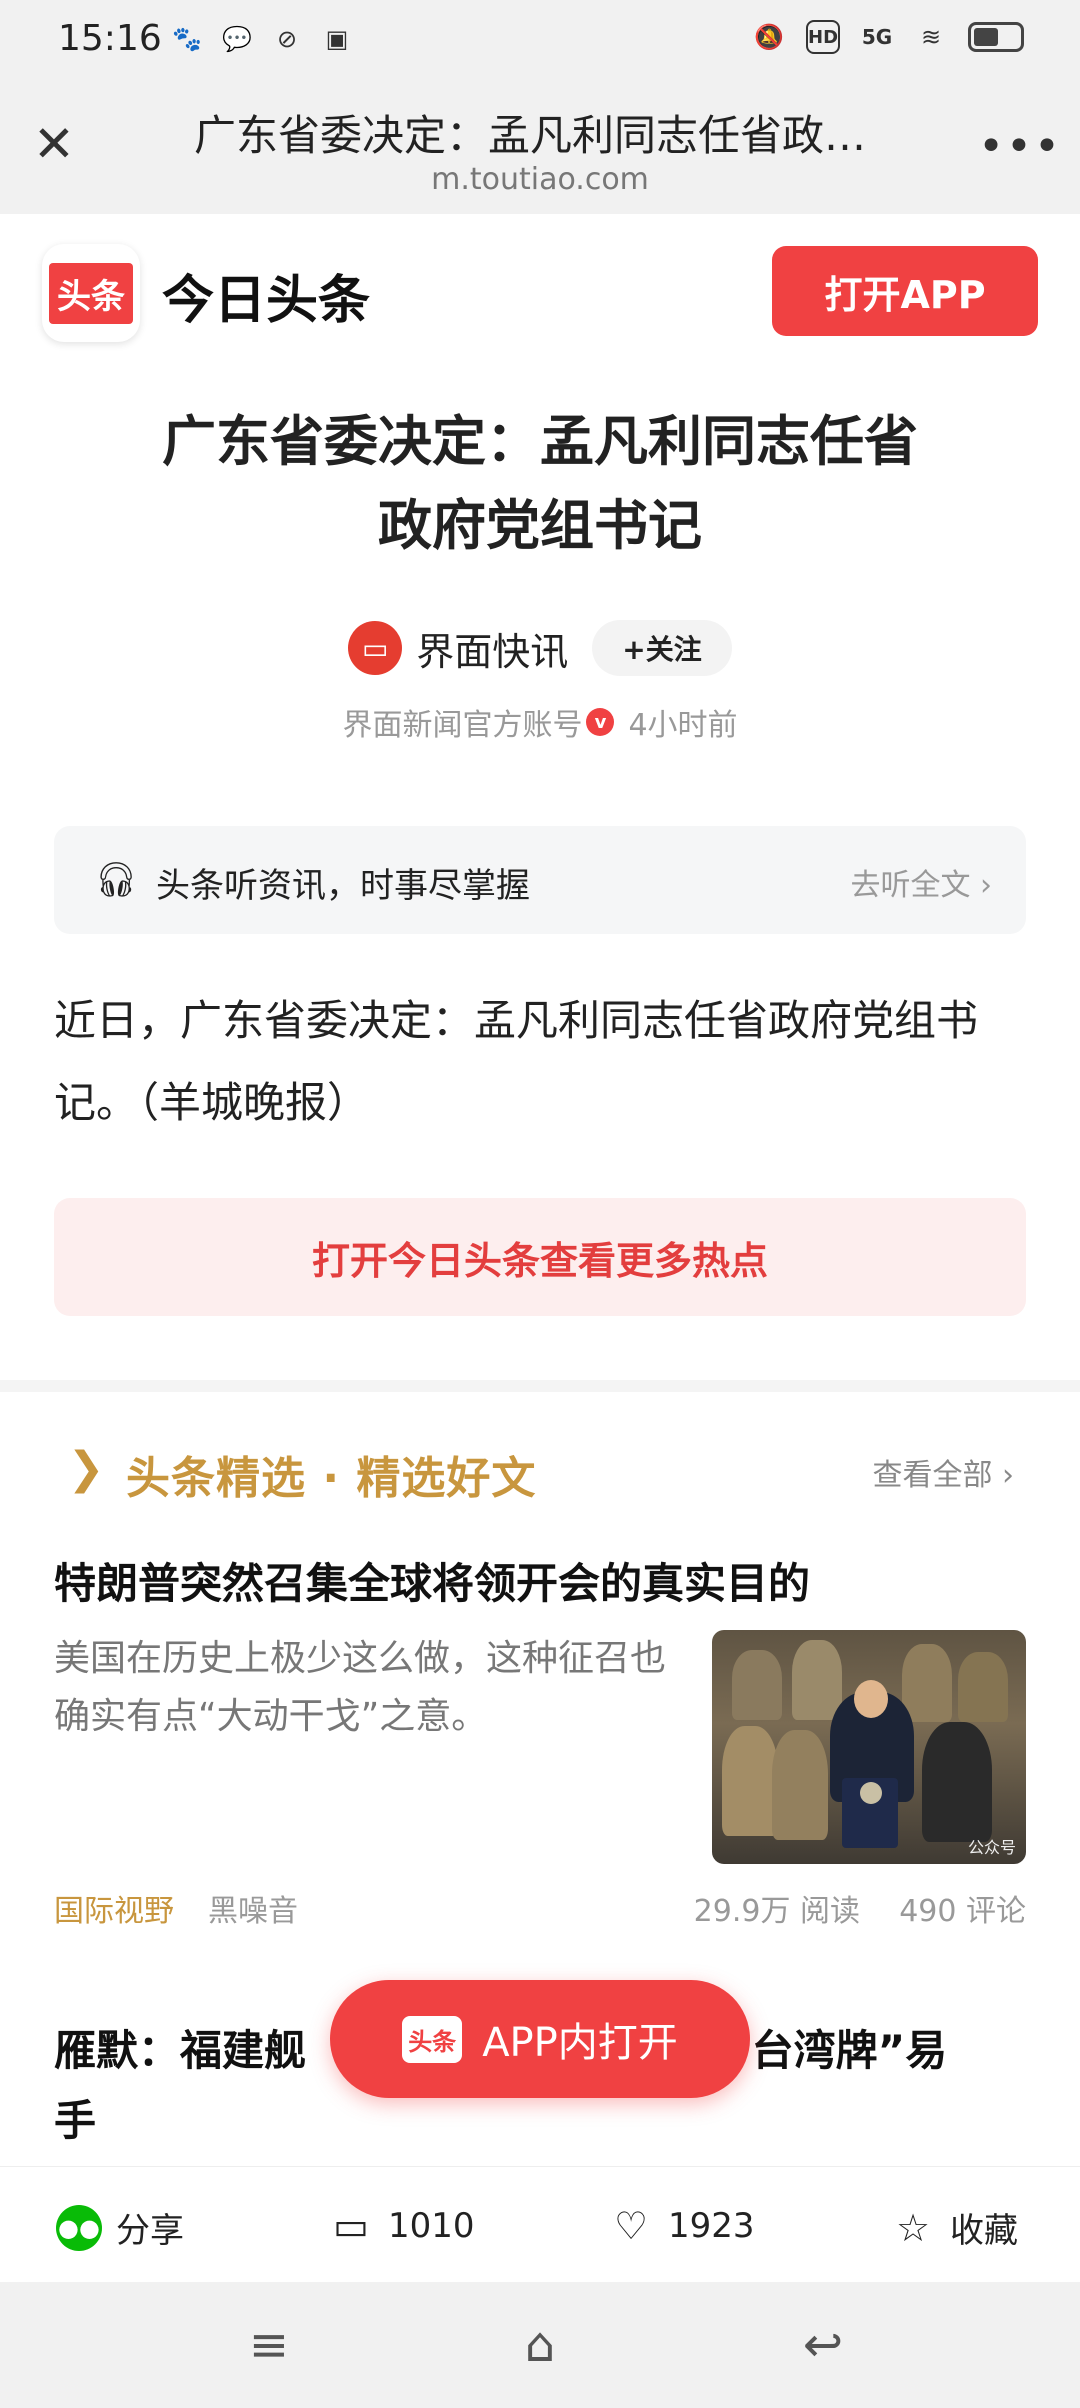 Image resolution: width=1080 pixels, height=2408 pixels. What do you see at coordinates (187, 39) in the screenshot?
I see `baidu-icon: 🐾` at bounding box center [187, 39].